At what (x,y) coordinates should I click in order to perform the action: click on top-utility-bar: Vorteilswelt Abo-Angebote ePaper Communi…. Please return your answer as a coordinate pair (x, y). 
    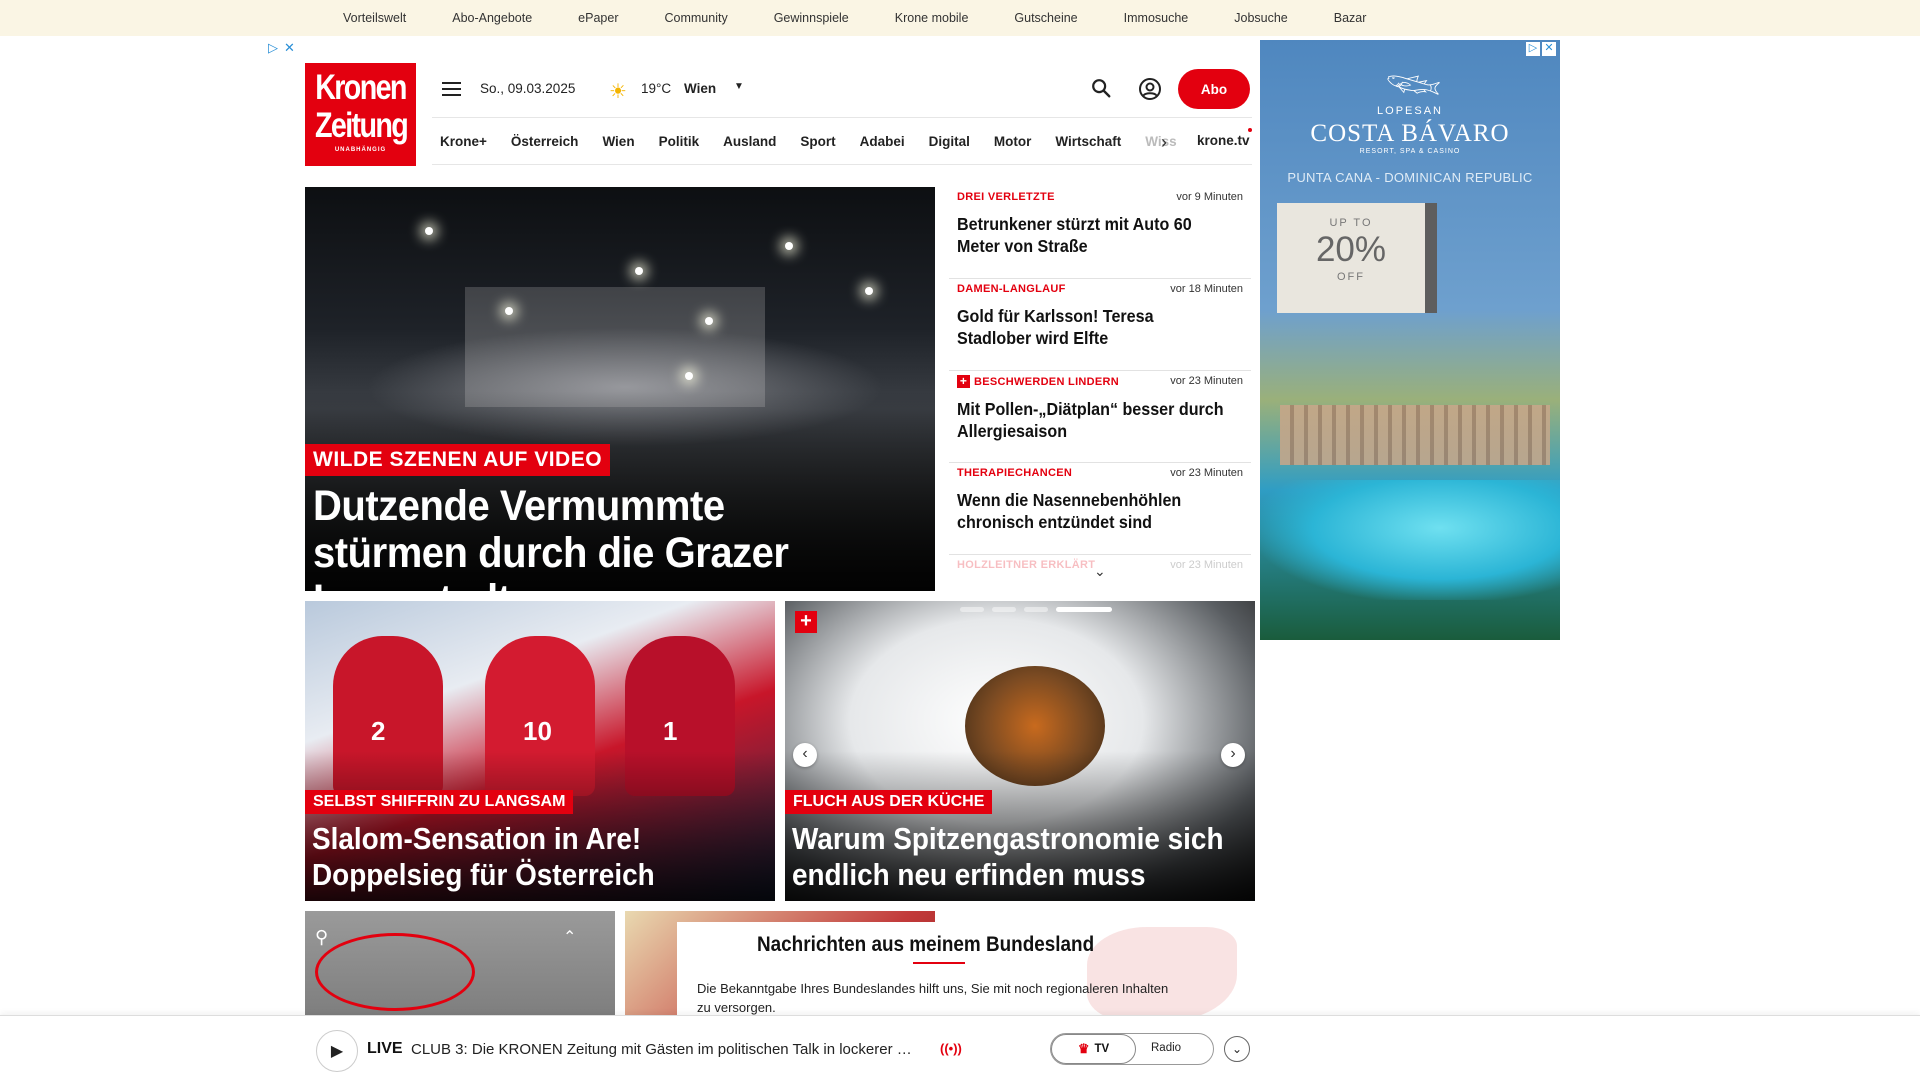
    Looking at the image, I should click on (960, 18).